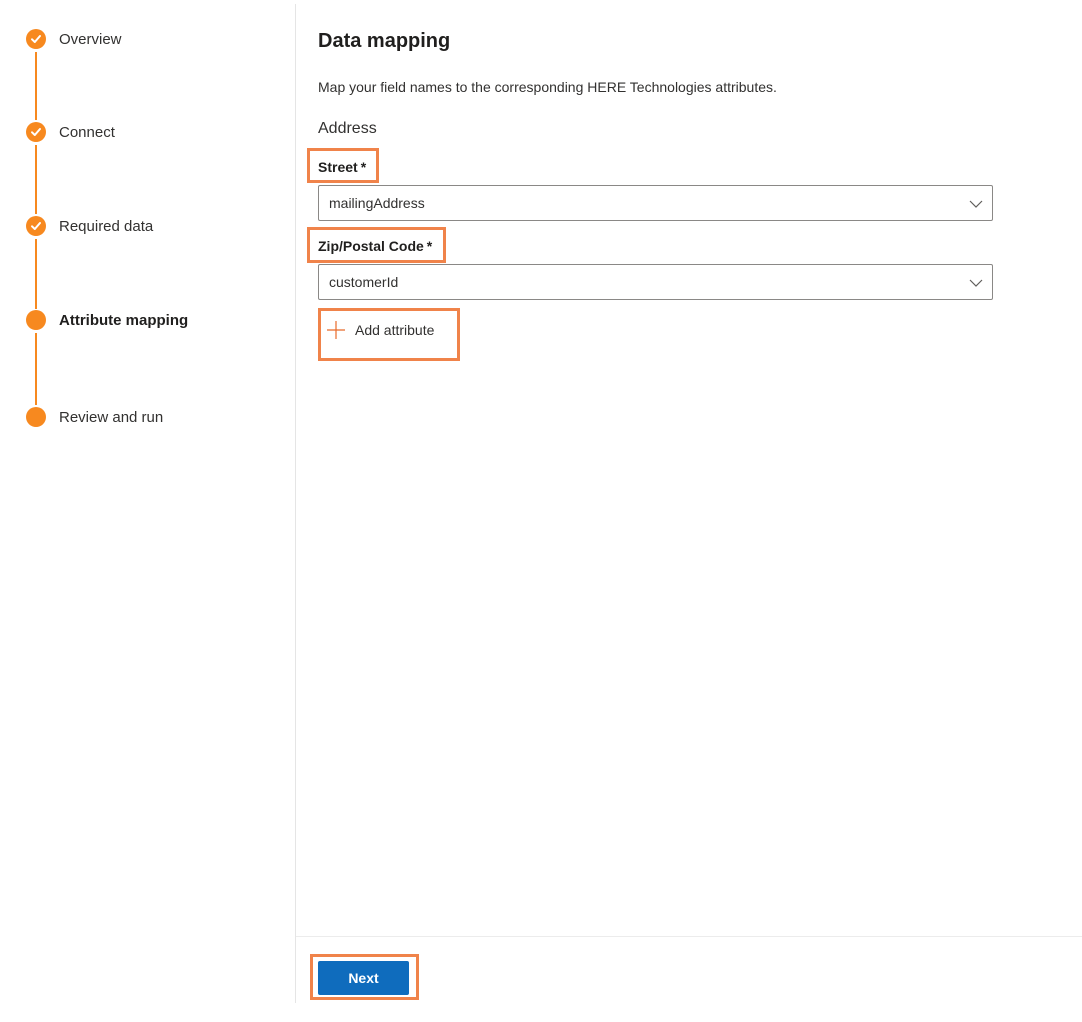 The image size is (1082, 1022). Describe the element at coordinates (106, 226) in the screenshot. I see `step-label: Required data` at that location.